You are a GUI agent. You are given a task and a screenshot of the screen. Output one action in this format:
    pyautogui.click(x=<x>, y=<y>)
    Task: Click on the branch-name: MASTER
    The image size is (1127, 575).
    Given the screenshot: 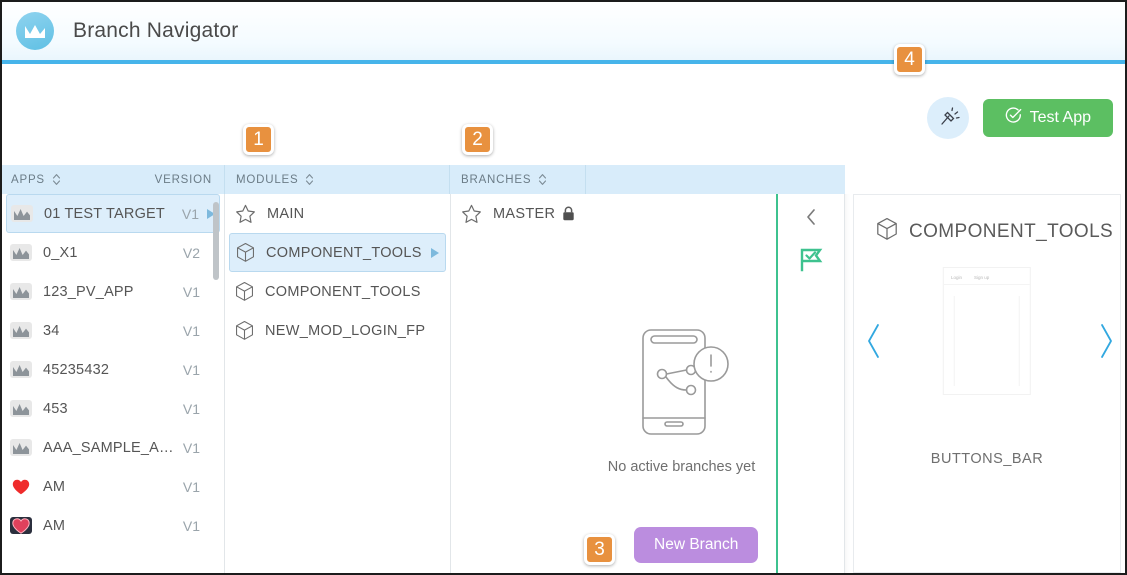 What is the action you would take?
    pyautogui.click(x=524, y=213)
    